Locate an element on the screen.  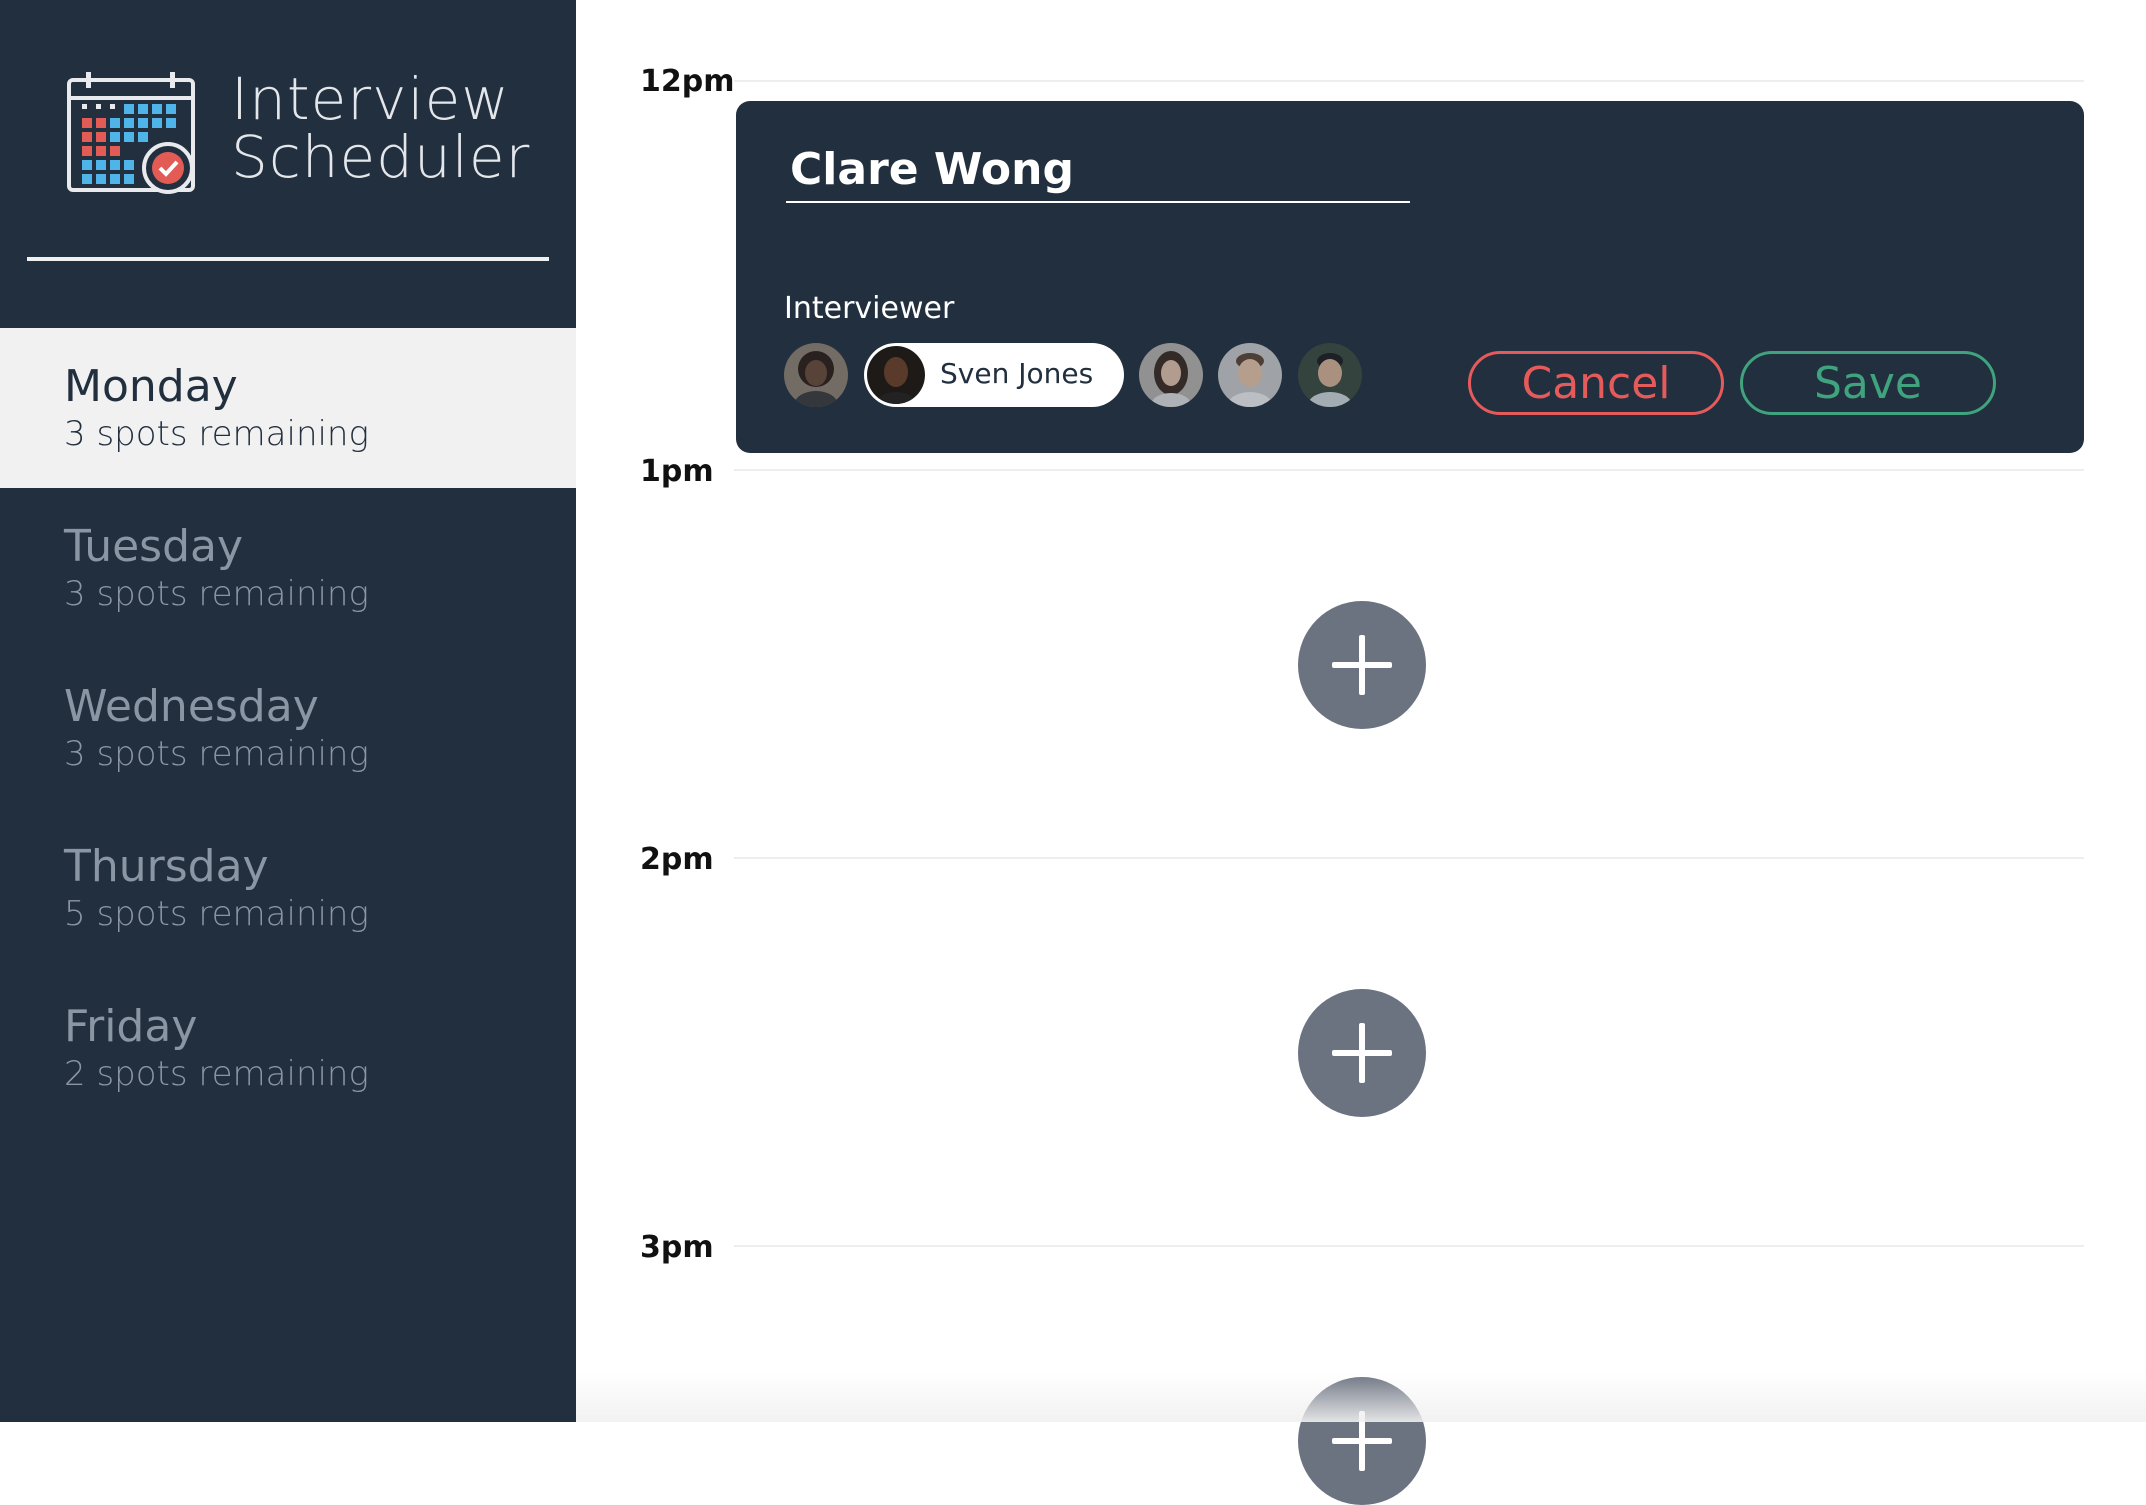
hour-label-3pm: 3pm is located at coordinates (677, 1247).